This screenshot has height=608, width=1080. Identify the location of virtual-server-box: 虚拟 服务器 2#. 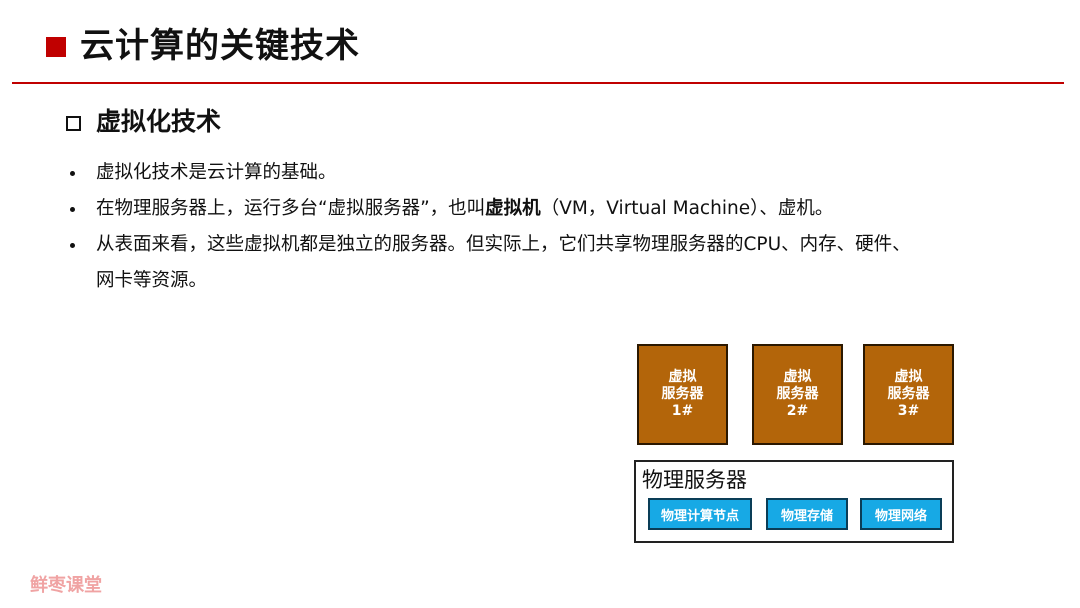
(797, 394).